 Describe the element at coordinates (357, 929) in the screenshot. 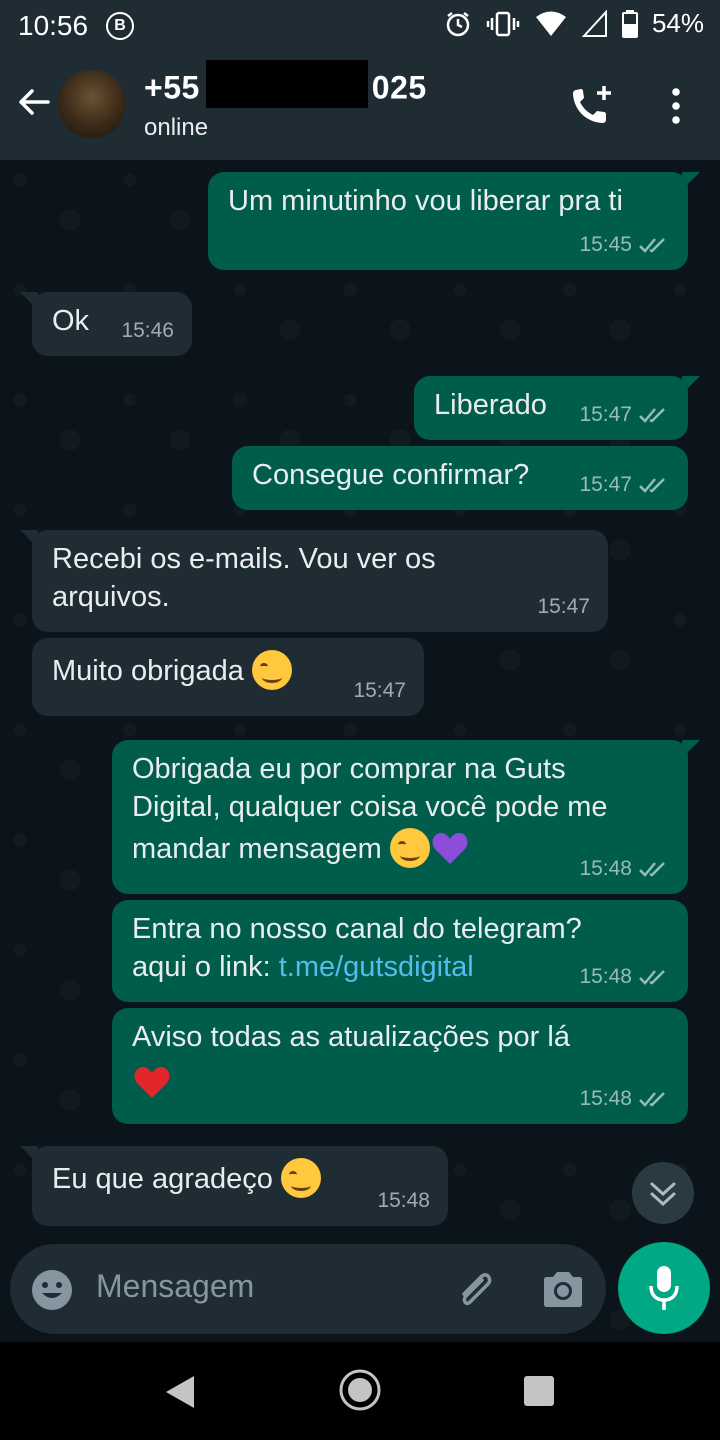

I see `message-text-line: Entra no nosso canal do telegram?` at that location.